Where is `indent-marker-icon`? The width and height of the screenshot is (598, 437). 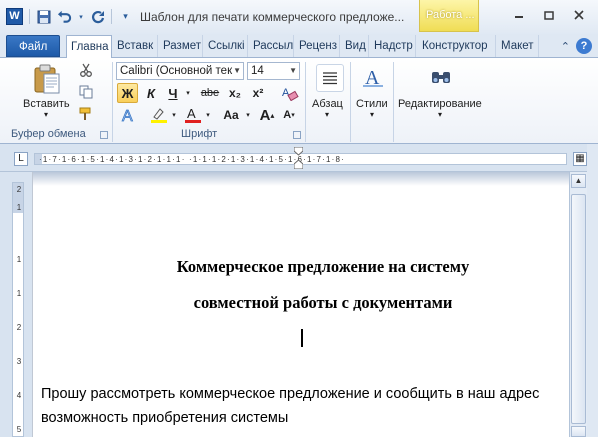
indent-marker-icon is located at coordinates (298, 158).